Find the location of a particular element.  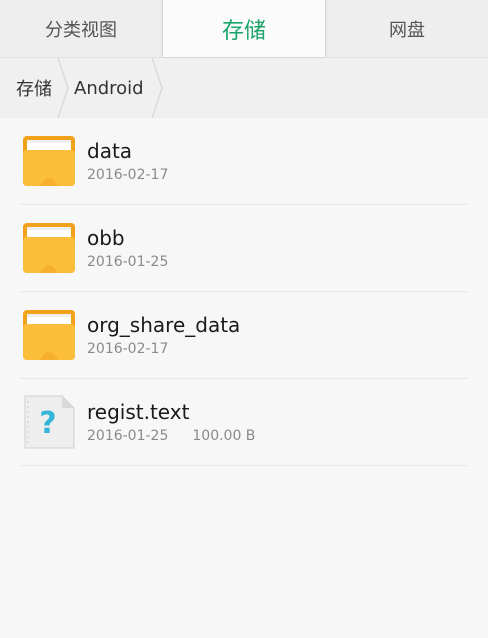

file-size: 100.00 B is located at coordinates (224, 436).